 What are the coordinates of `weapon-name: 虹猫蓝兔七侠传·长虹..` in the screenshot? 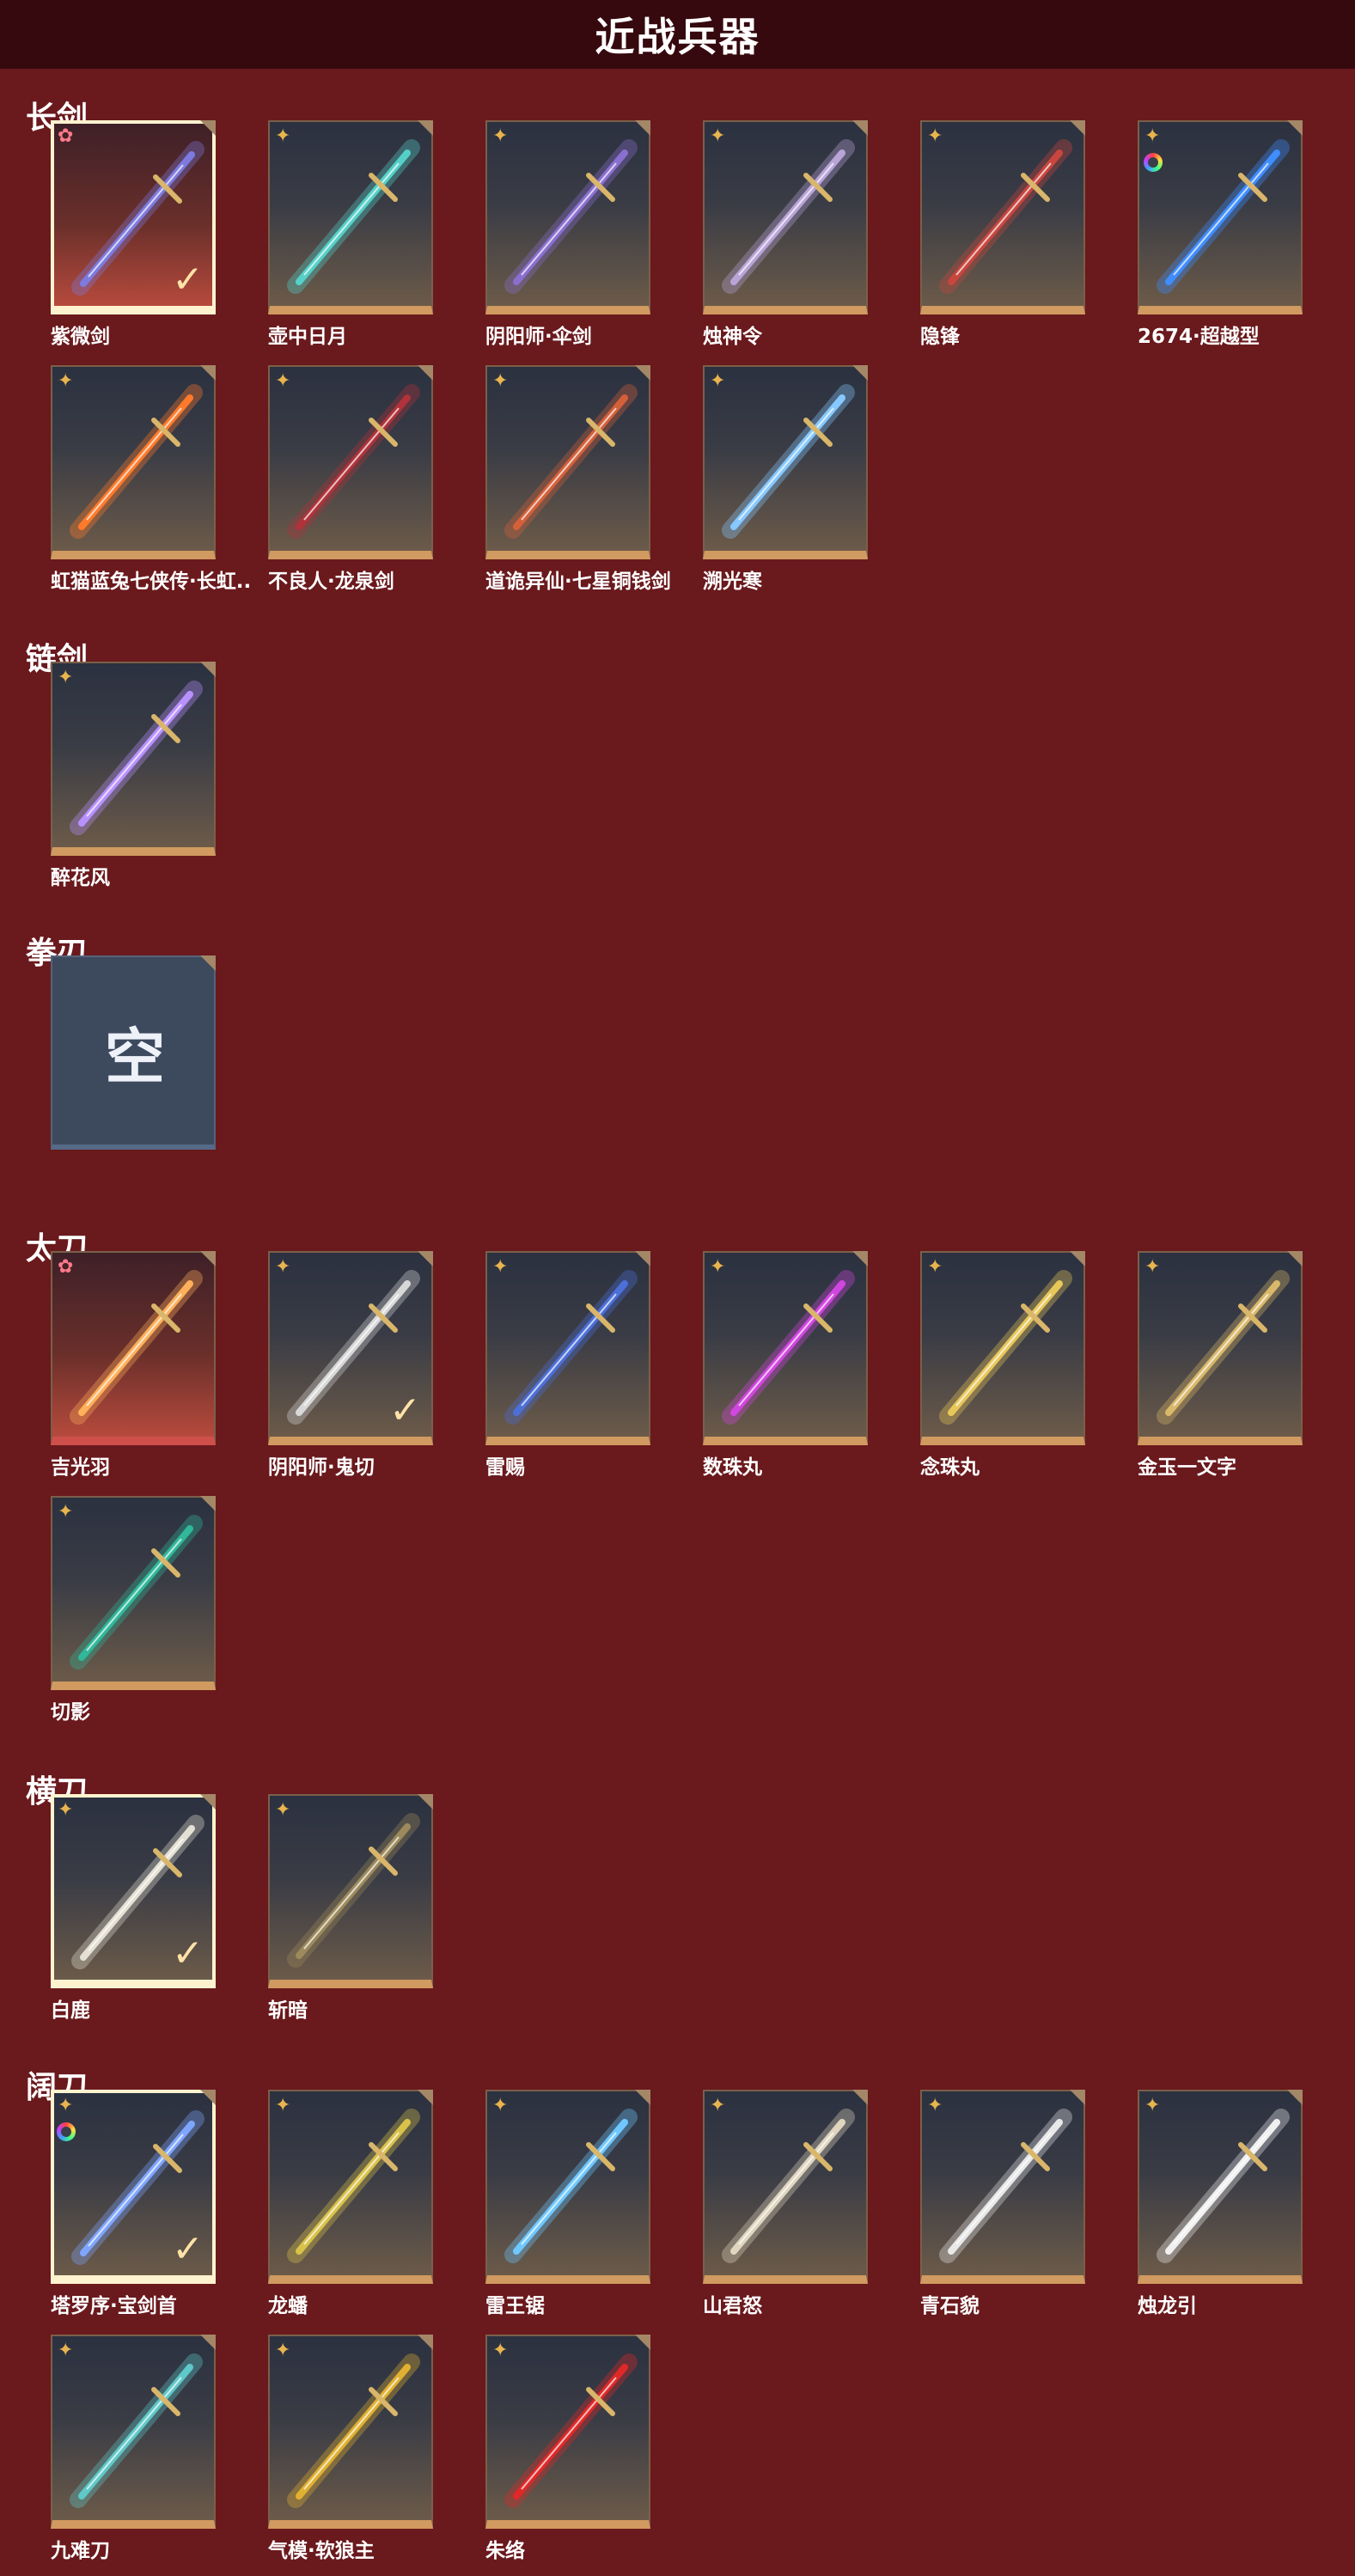 It's located at (151, 582).